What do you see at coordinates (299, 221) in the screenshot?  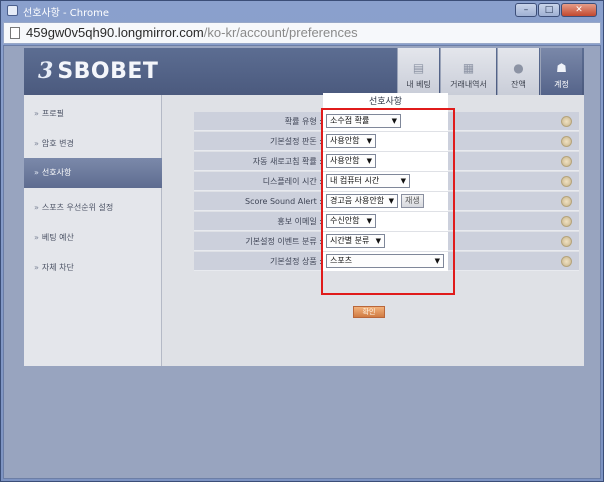 I see `pref-label: 홍보 이메일 :` at bounding box center [299, 221].